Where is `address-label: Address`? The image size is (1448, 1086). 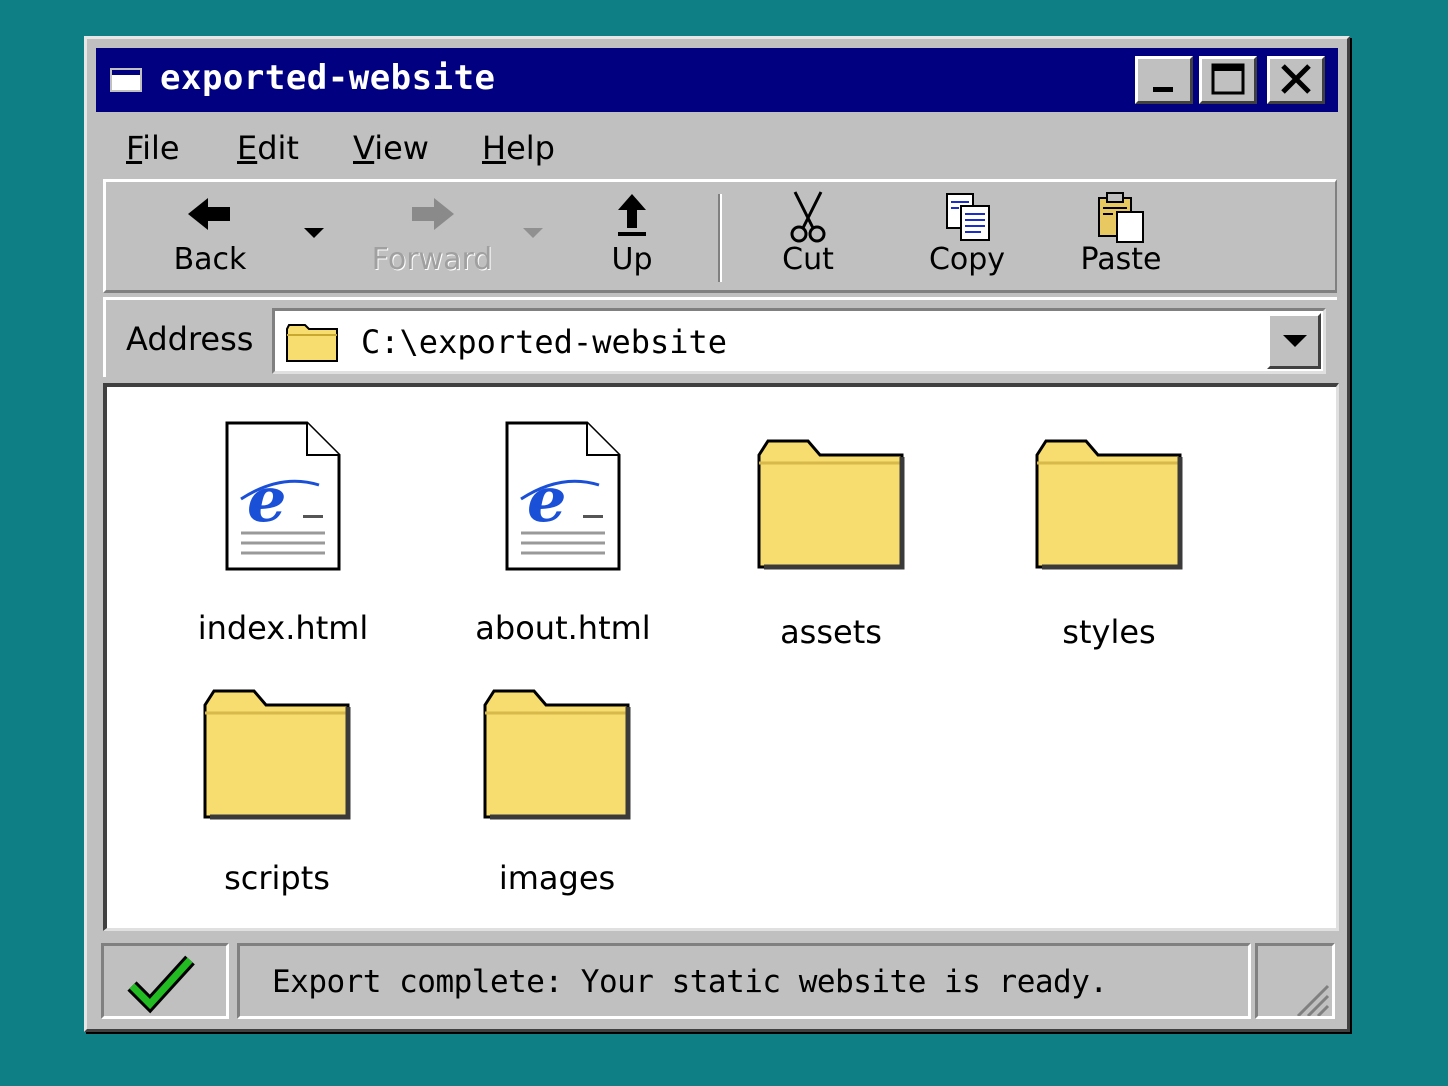
address-label: Address is located at coordinates (190, 339).